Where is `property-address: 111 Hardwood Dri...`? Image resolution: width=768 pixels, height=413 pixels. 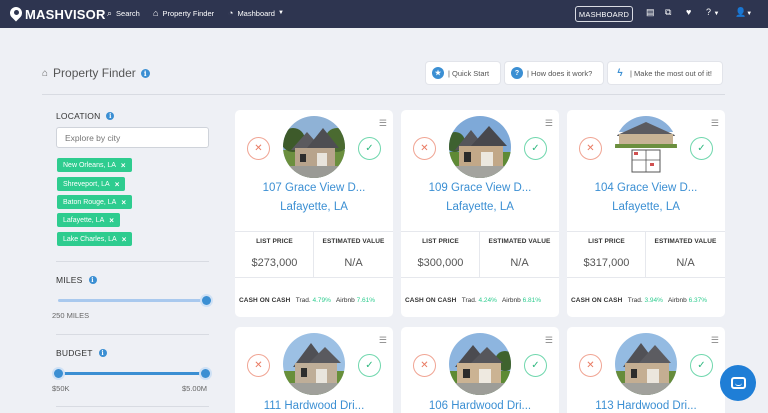 property-address: 111 Hardwood Dri... is located at coordinates (314, 406).